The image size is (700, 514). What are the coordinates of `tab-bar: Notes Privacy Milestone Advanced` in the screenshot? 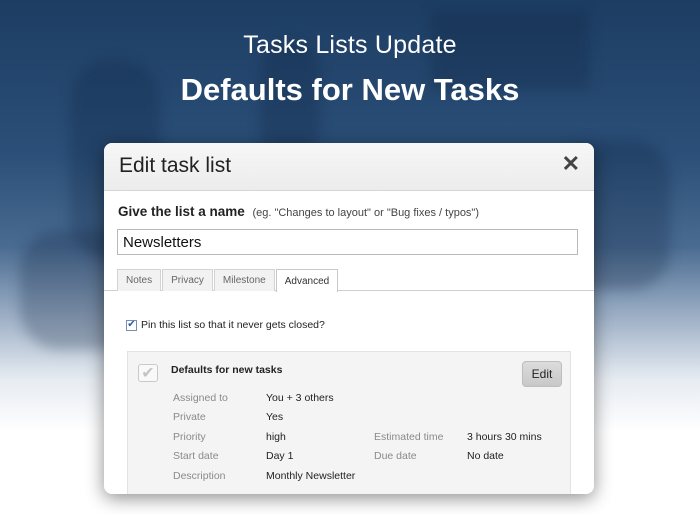 It's located at (228, 280).